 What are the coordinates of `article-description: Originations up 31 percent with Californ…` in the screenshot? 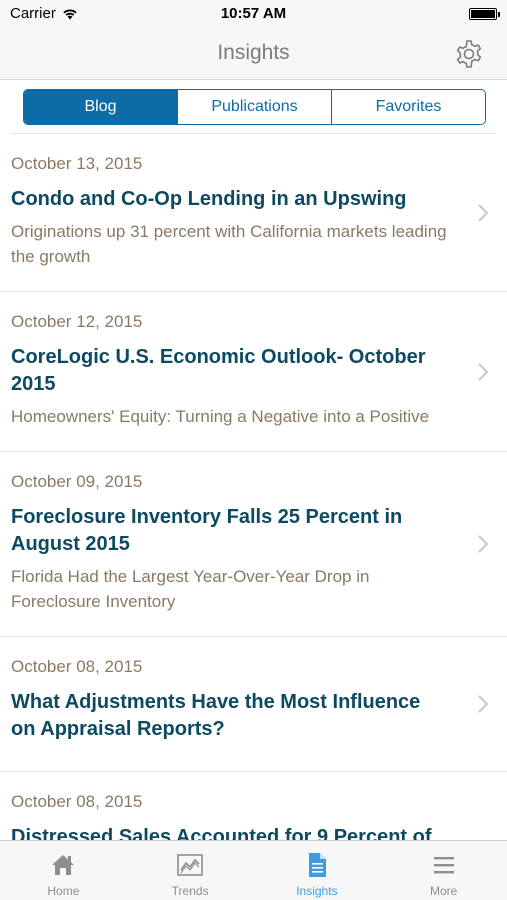 It's located at (229, 244).